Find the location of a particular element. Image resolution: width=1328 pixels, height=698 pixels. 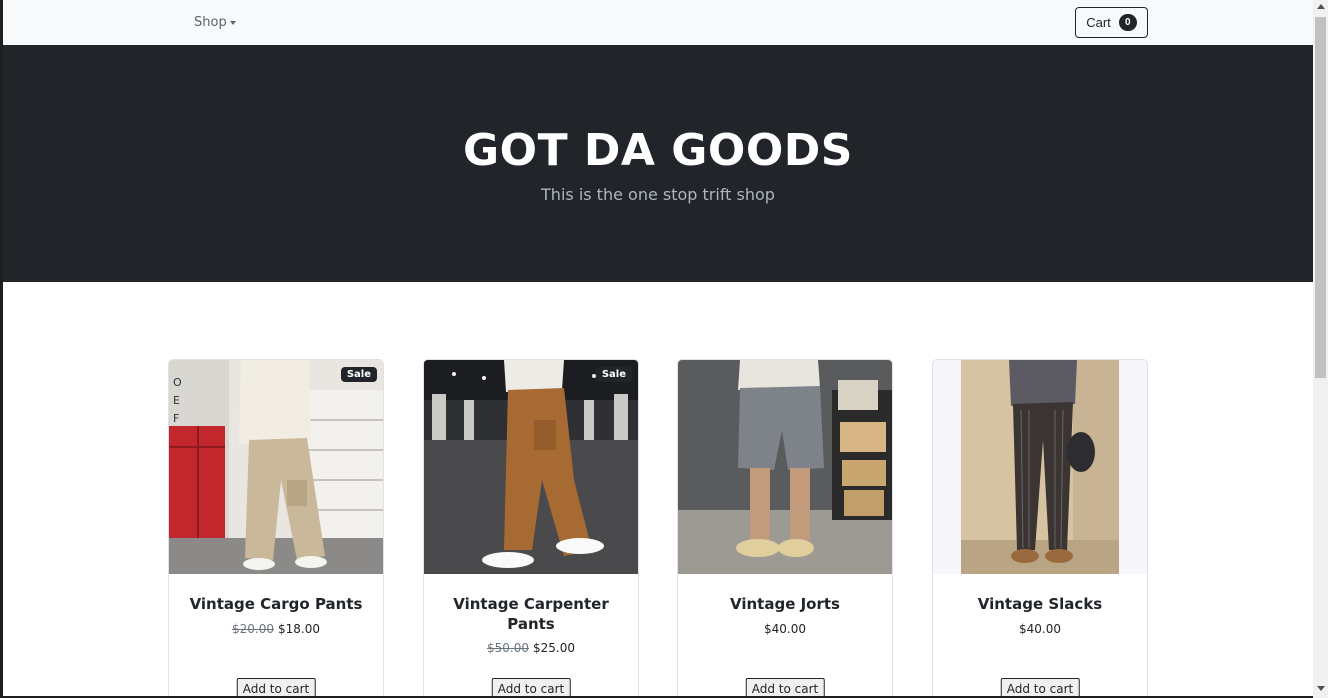

shop-dropdown: Shop is located at coordinates (215, 22).